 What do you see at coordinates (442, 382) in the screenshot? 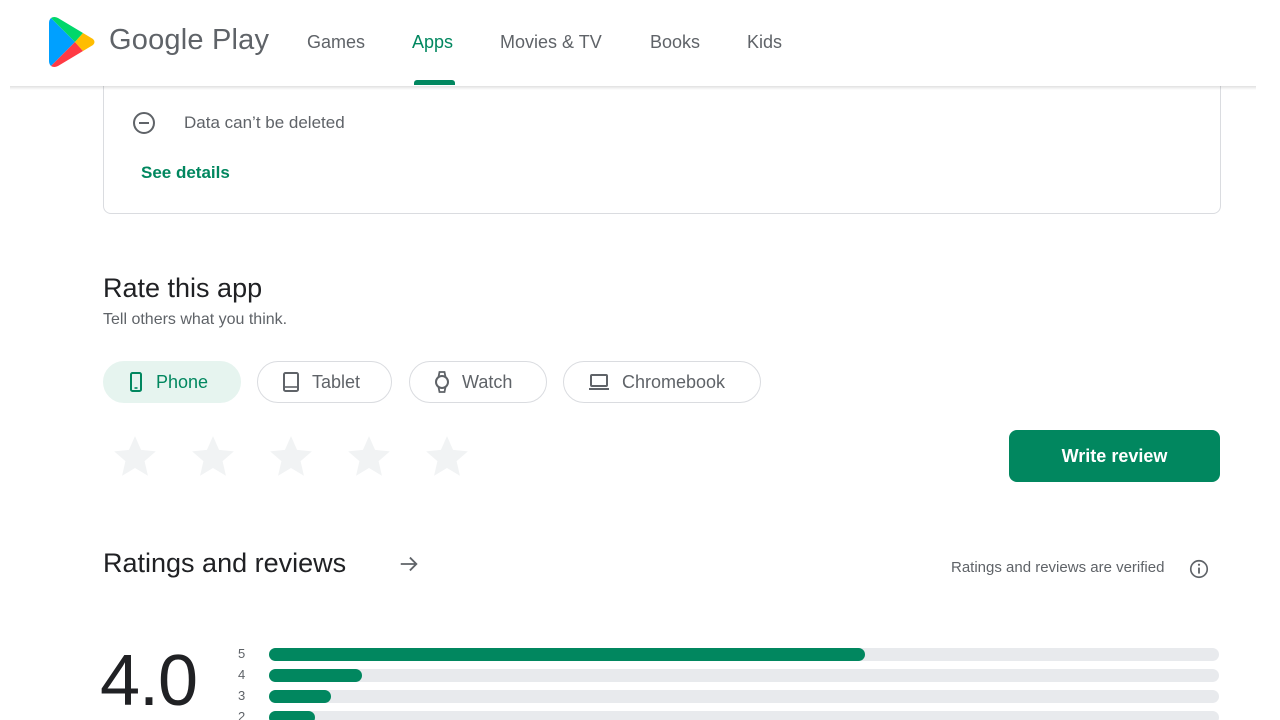
I see `watch-icon` at bounding box center [442, 382].